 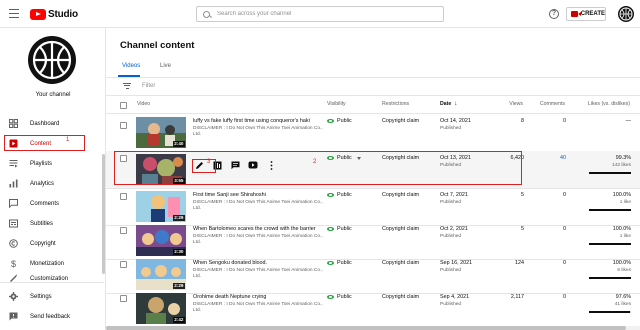 What do you see at coordinates (52, 277) in the screenshot?
I see `sidebar-item-customization: Customization` at bounding box center [52, 277].